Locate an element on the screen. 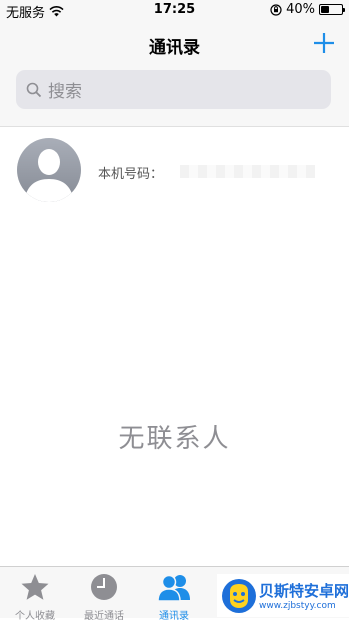 Image resolution: width=349 pixels, height=622 pixels. watermark: 贝斯特安卓网 www.zjbstyy.com is located at coordinates (283, 595).